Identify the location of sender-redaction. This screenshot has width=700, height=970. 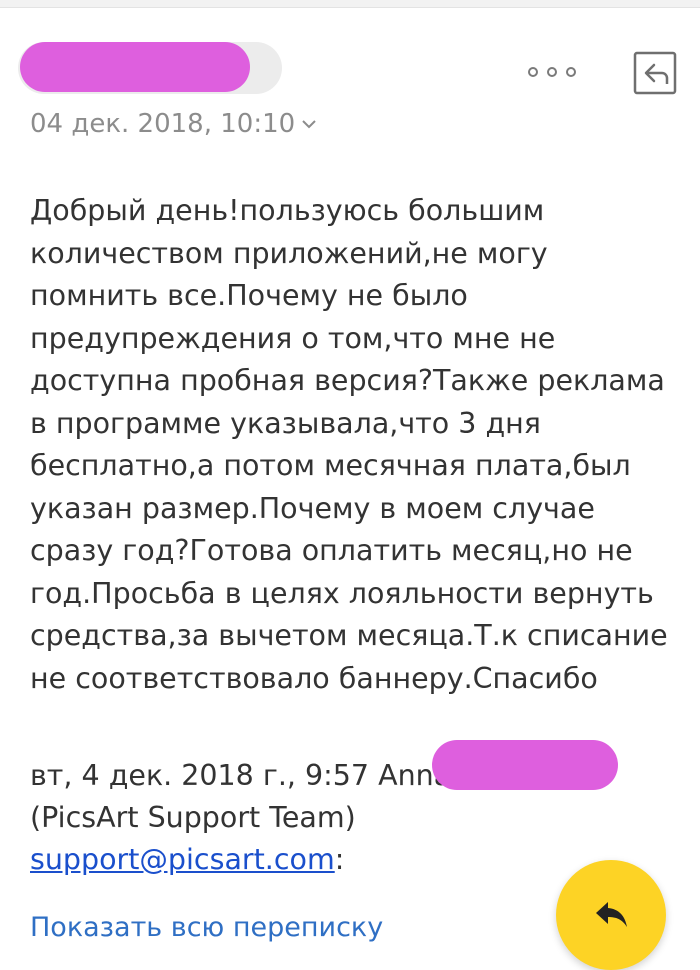
(135, 67).